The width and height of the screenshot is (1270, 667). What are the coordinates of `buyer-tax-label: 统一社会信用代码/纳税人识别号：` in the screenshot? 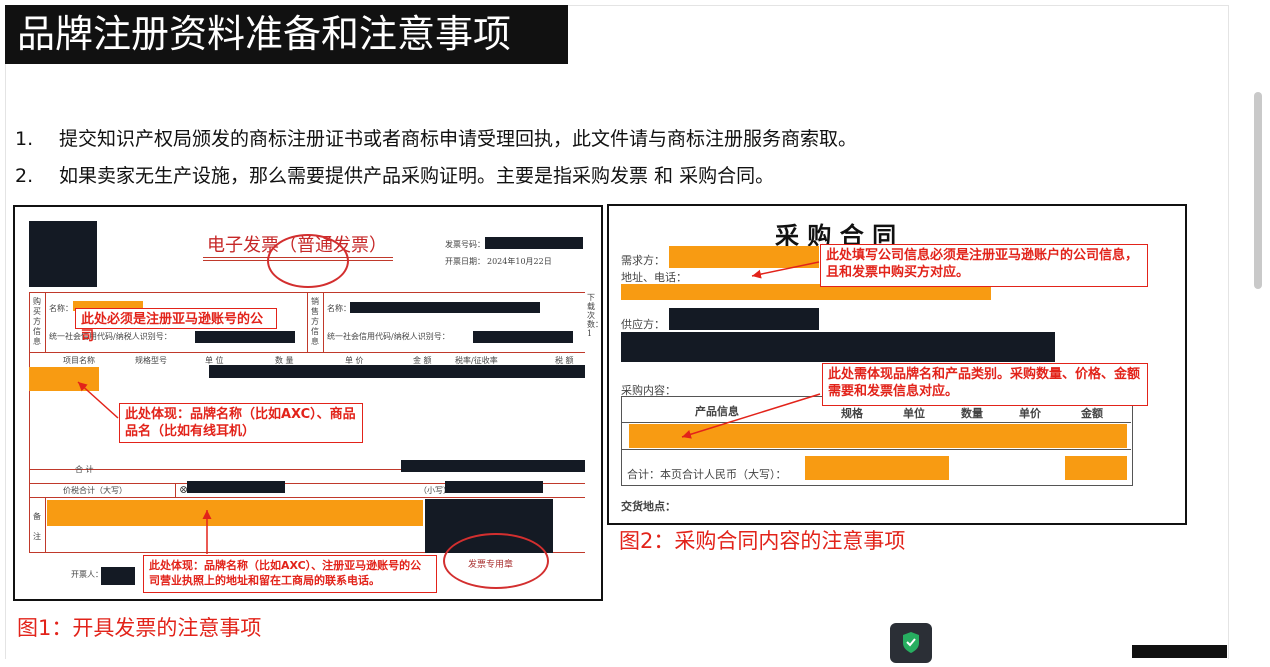 It's located at (110, 336).